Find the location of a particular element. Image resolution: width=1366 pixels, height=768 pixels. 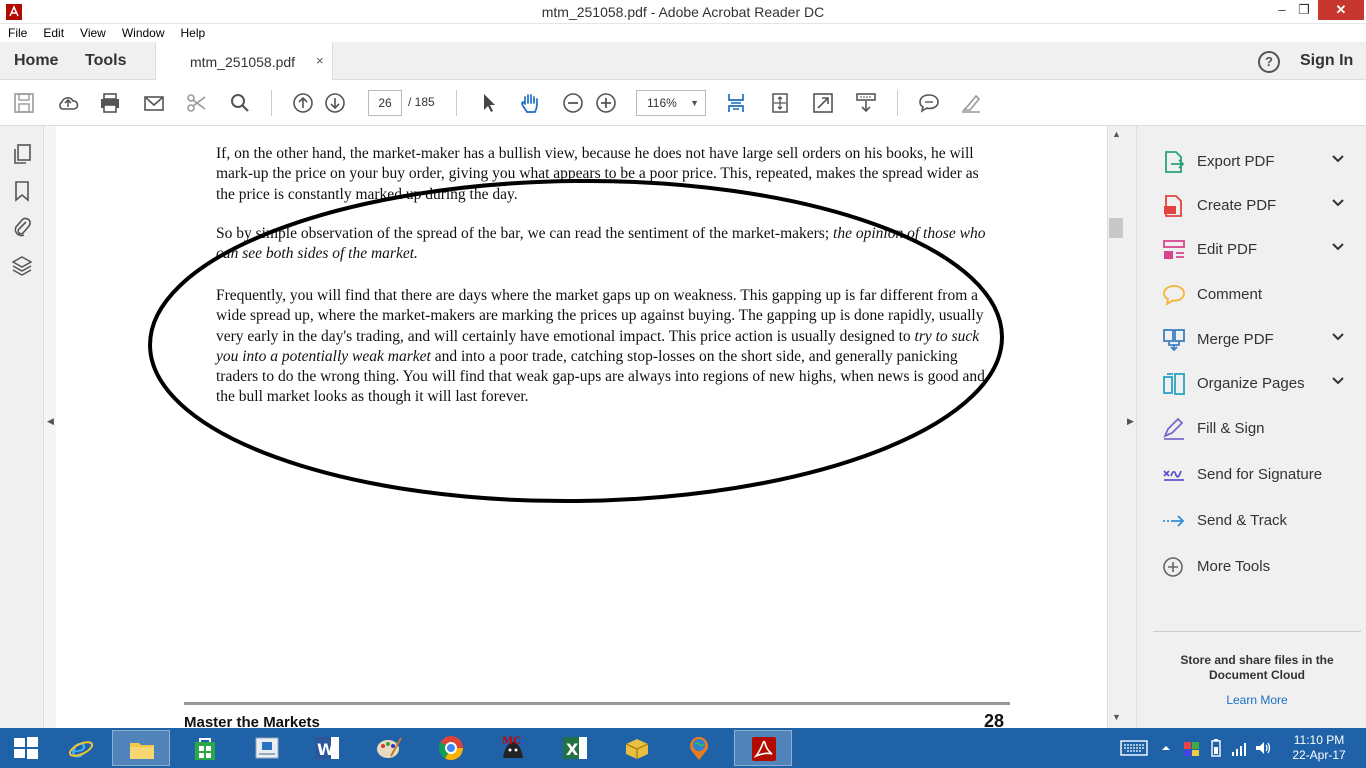

tab-tools: Tools is located at coordinates (105, 61).